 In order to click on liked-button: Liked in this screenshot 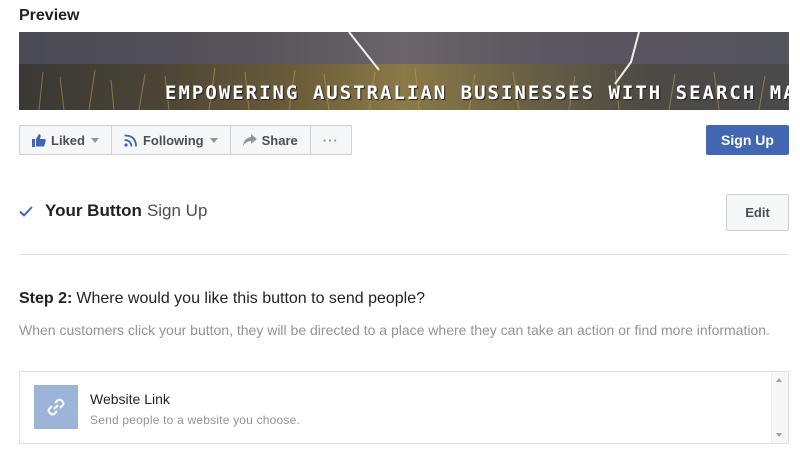, I will do `click(65, 140)`.